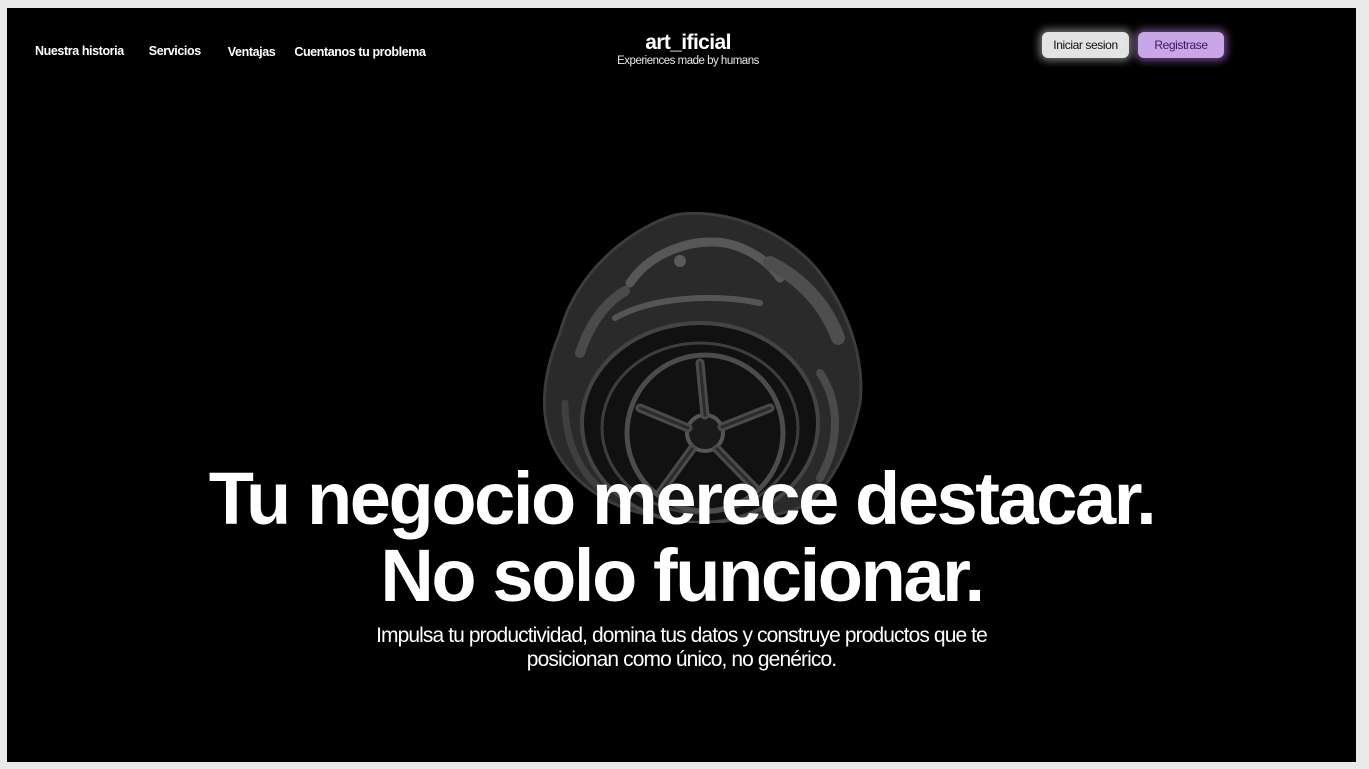 The height and width of the screenshot is (769, 1369). Describe the element at coordinates (1085, 45) in the screenshot. I see `login-button: Iniciar sesion` at that location.